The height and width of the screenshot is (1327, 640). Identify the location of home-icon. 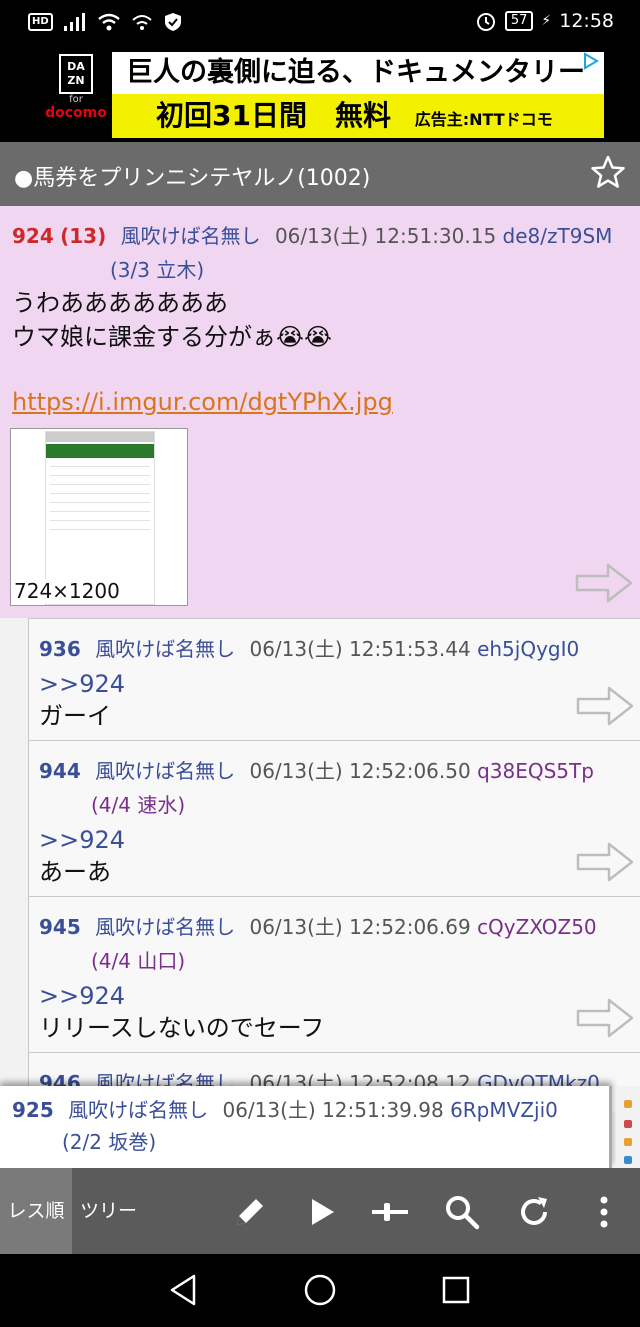
(320, 1290).